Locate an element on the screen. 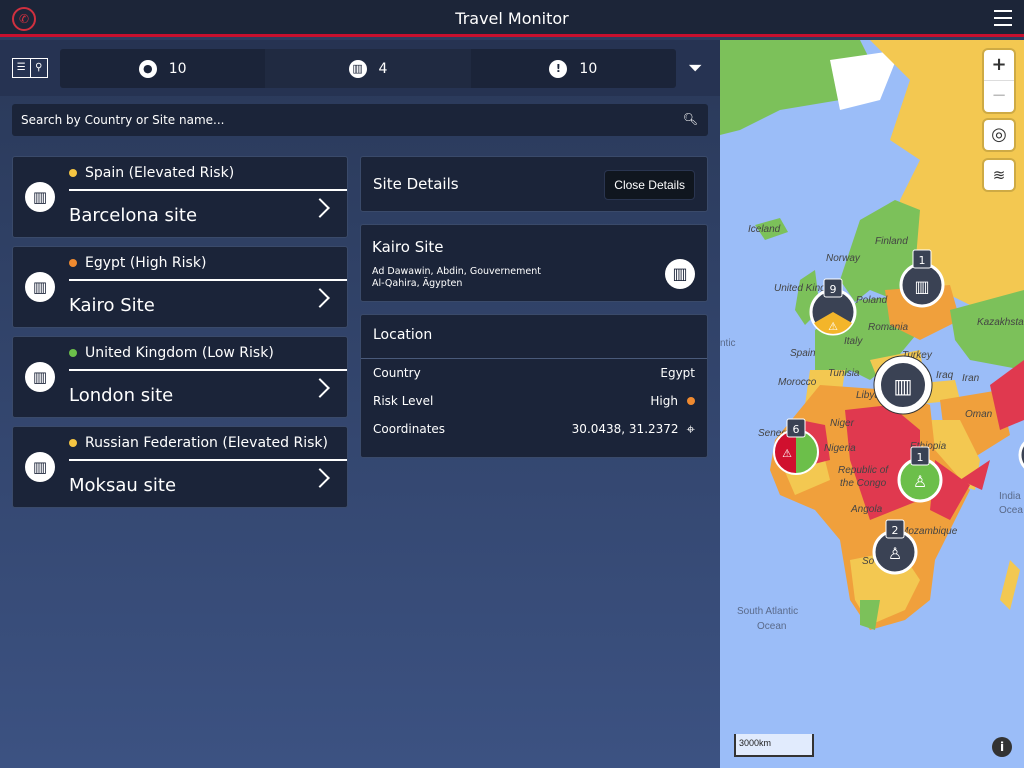 The height and width of the screenshot is (768, 1024). country-row: Country Egypt is located at coordinates (534, 373).